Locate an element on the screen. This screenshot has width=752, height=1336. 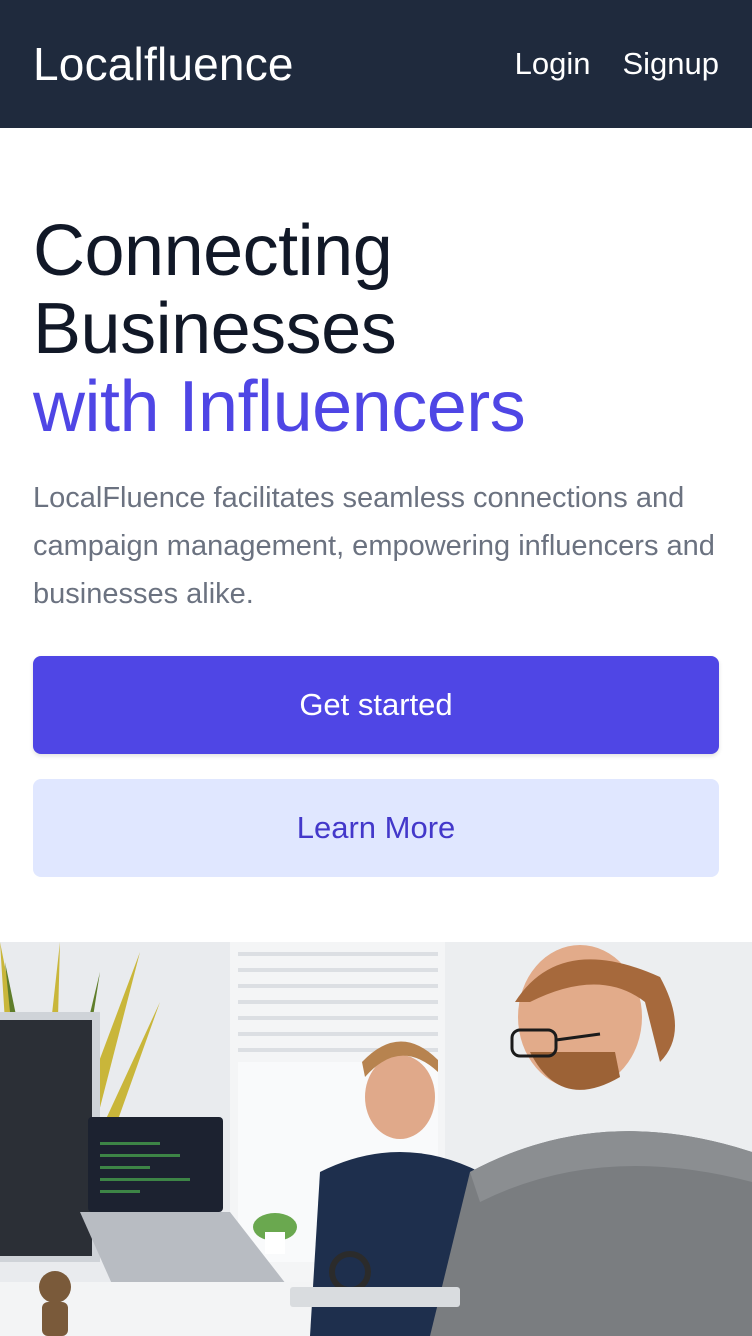
learn-more-button: Learn More is located at coordinates (376, 828).